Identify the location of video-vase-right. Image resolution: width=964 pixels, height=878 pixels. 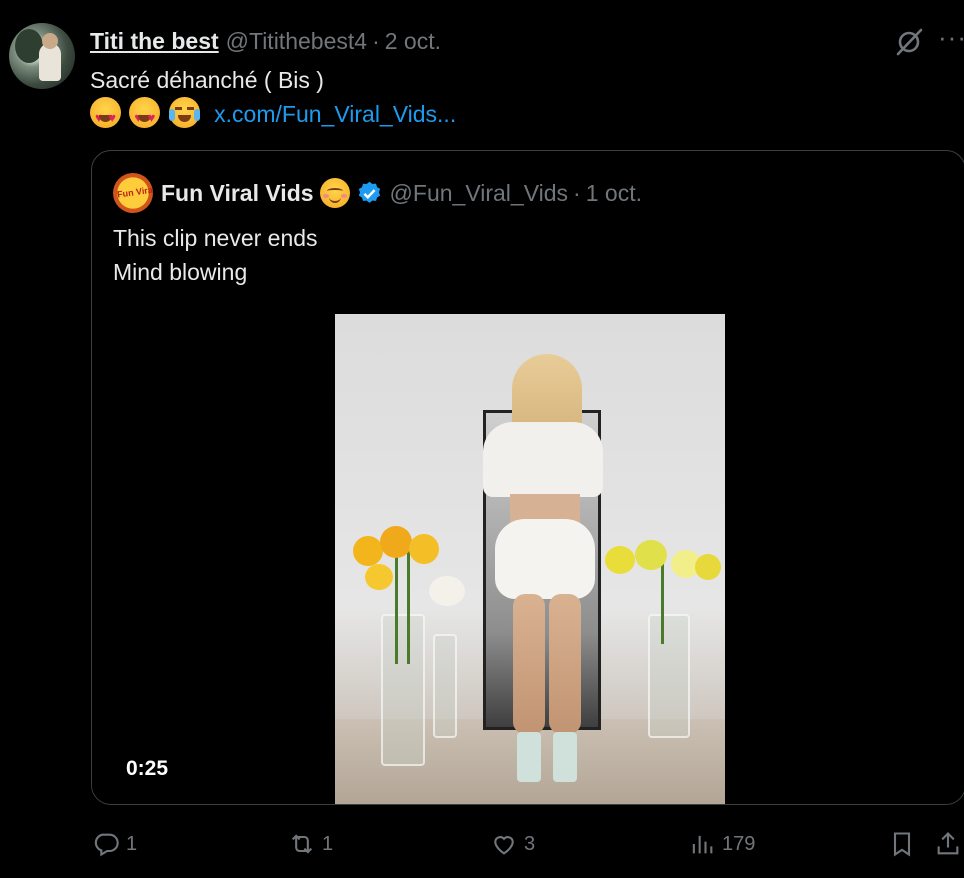
(669, 676).